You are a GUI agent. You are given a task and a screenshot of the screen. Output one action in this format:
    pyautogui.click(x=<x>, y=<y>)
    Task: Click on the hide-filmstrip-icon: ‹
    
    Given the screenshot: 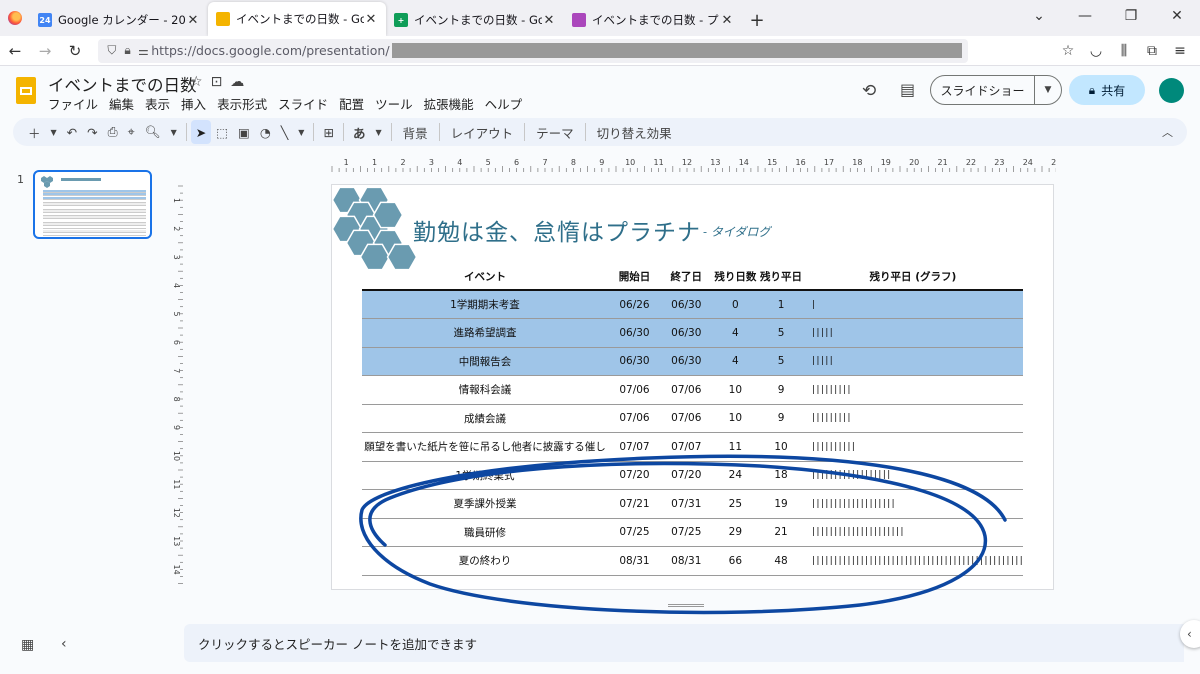 What is the action you would take?
    pyautogui.click(x=64, y=644)
    